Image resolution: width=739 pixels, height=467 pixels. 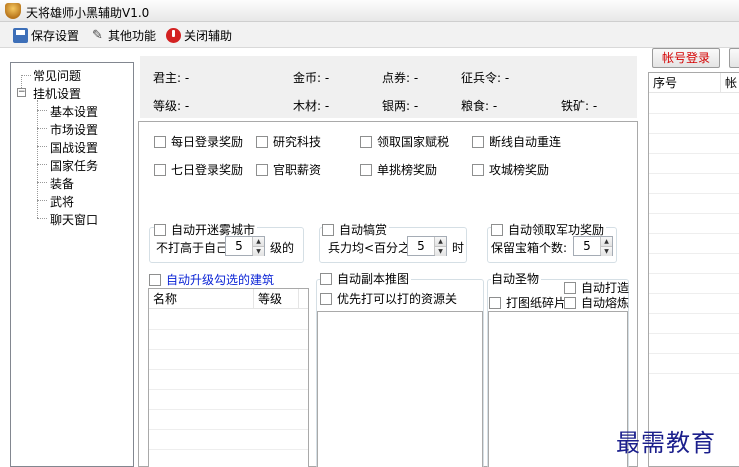 I want to click on stat-wood: 木材: -, so click(x=311, y=106).